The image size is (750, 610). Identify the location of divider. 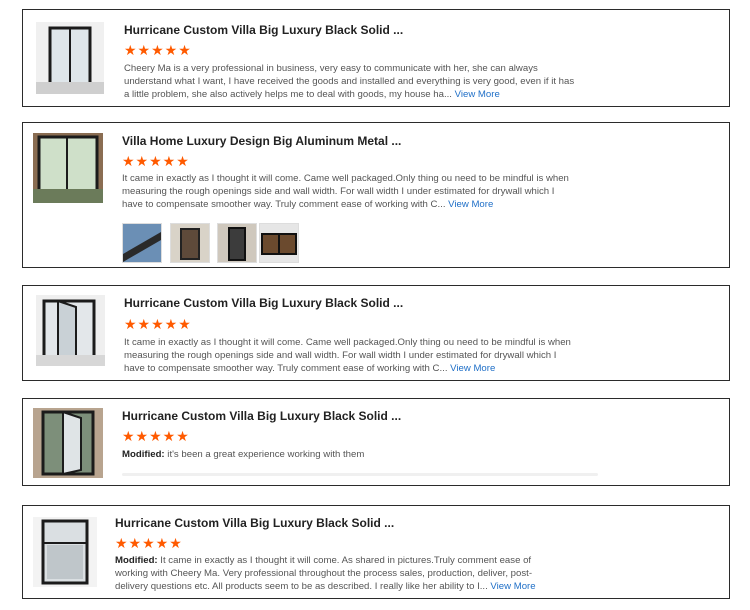
(360, 474).